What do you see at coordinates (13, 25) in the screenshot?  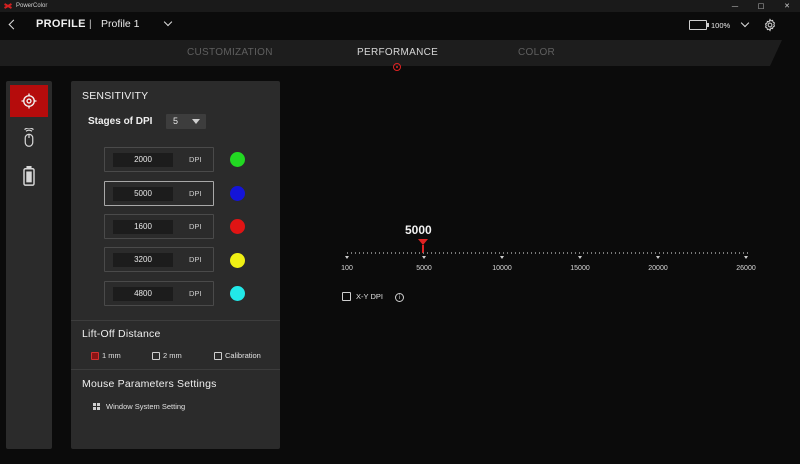 I see `back-button` at bounding box center [13, 25].